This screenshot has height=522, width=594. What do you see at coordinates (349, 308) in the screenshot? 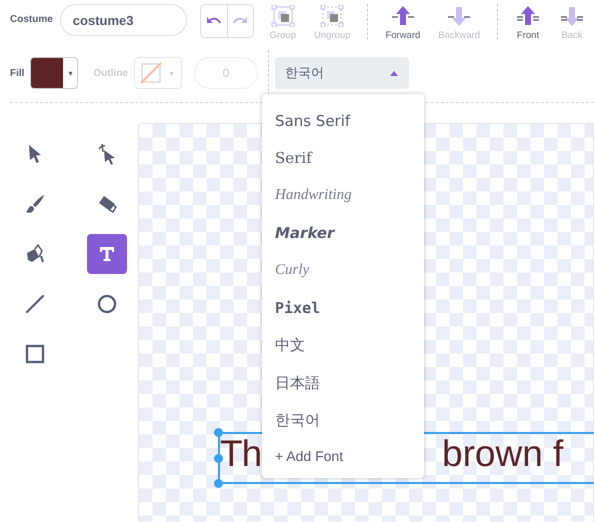
I see `font-menu-item: Pixel` at bounding box center [349, 308].